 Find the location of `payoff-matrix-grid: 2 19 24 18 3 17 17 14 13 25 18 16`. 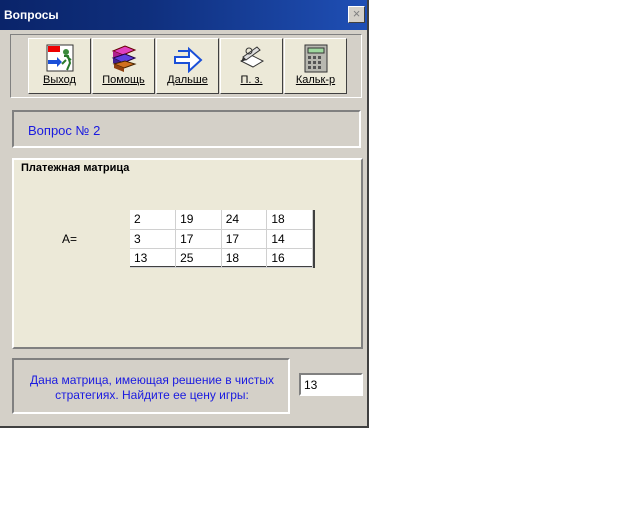

payoff-matrix-grid: 2 19 24 18 3 17 17 14 13 25 18 16 is located at coordinates (222, 239).